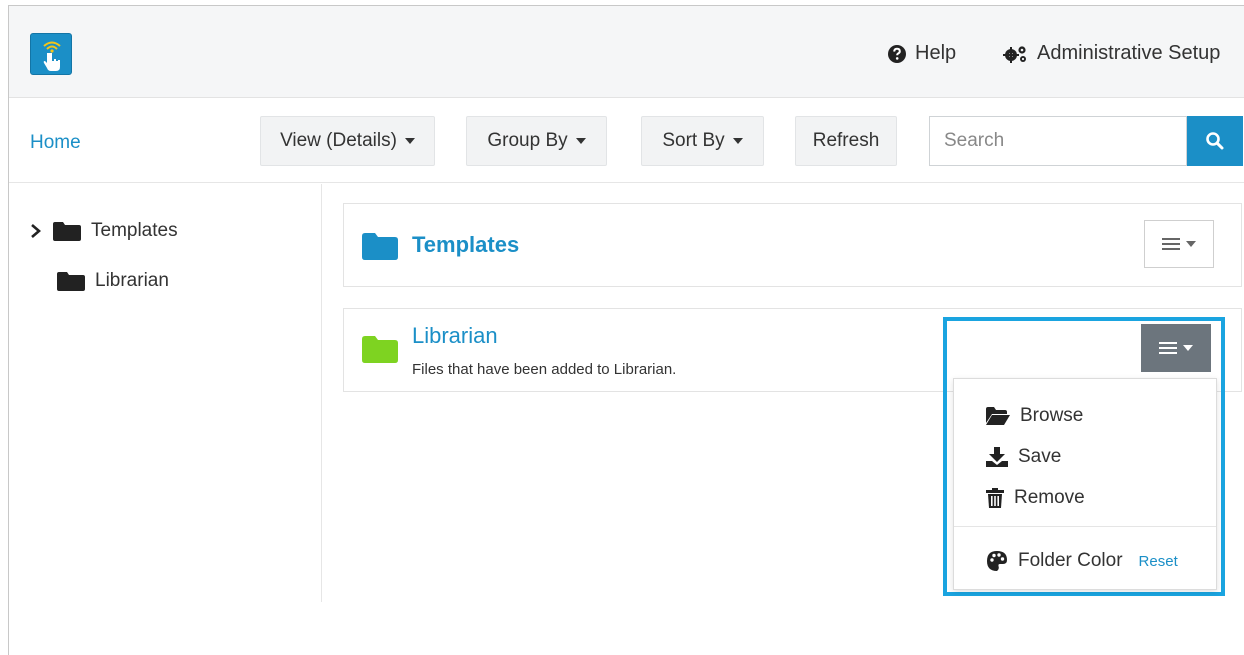 The image size is (1244, 655). Describe the element at coordinates (527, 140) in the screenshot. I see `group-label: Group By` at that location.